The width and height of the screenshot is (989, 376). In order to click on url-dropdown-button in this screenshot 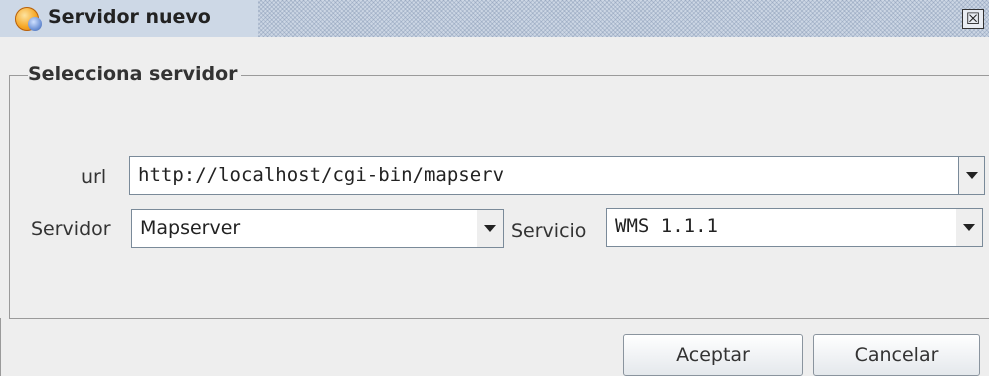, I will do `click(971, 175)`.